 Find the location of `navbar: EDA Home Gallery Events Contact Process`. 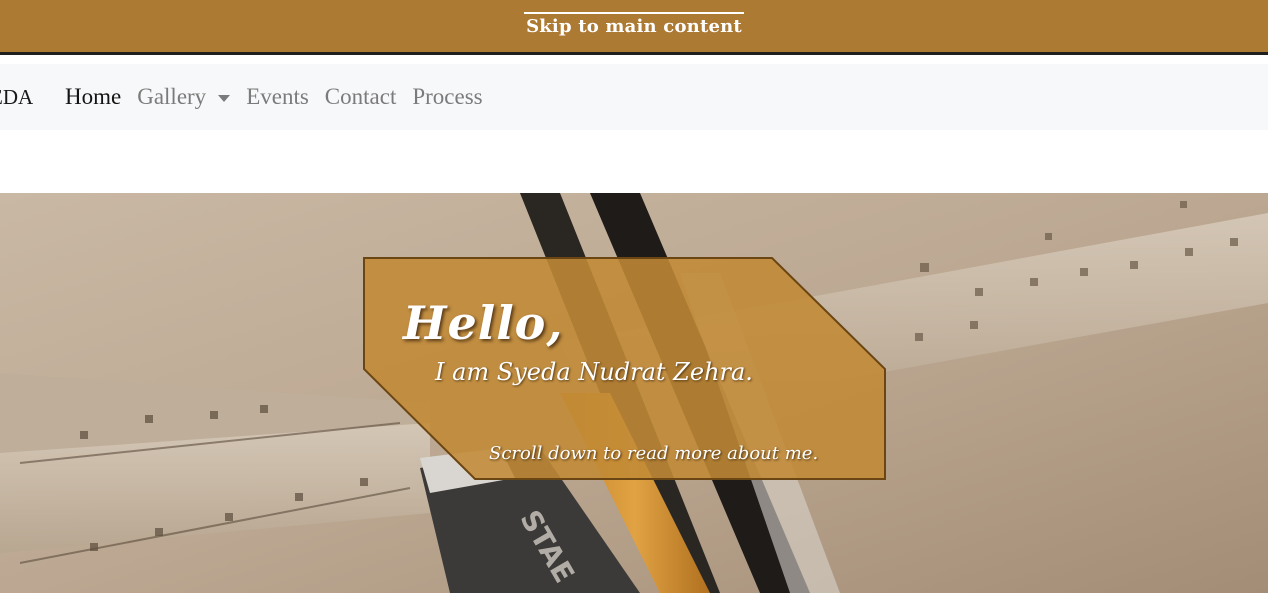

navbar: EDA Home Gallery Events Contact Process is located at coordinates (634, 97).